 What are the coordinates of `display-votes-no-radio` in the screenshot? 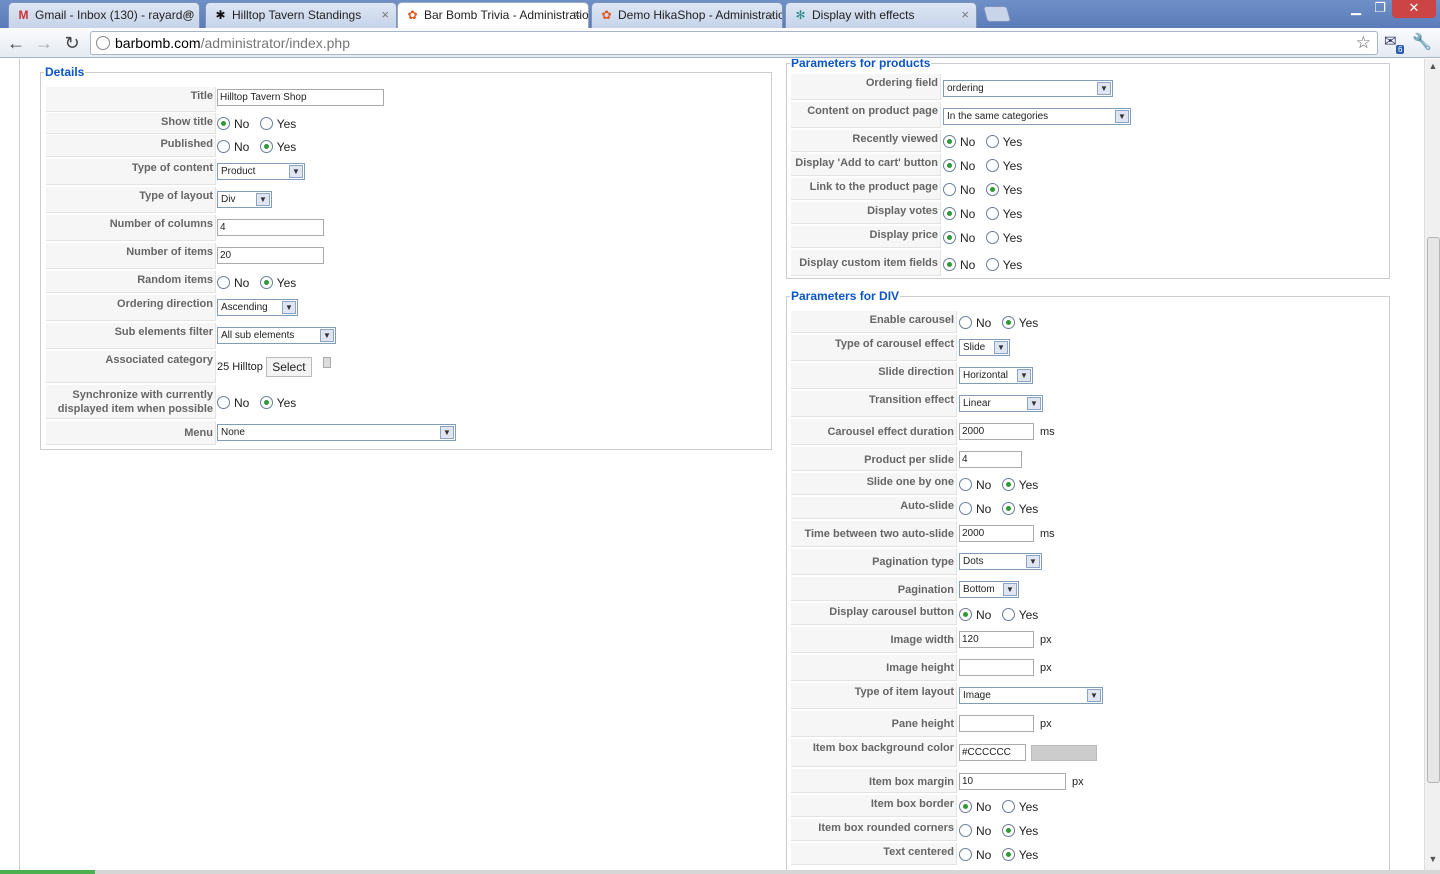 It's located at (949, 214).